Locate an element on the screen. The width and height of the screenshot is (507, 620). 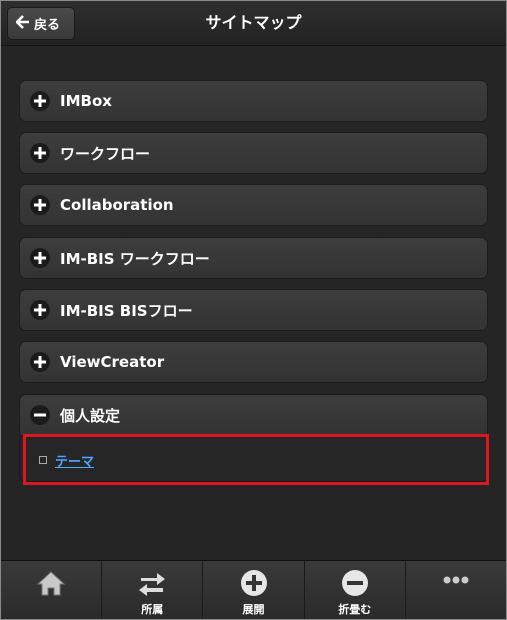
sitemap-item-imbox: IMBox is located at coordinates (253, 101).